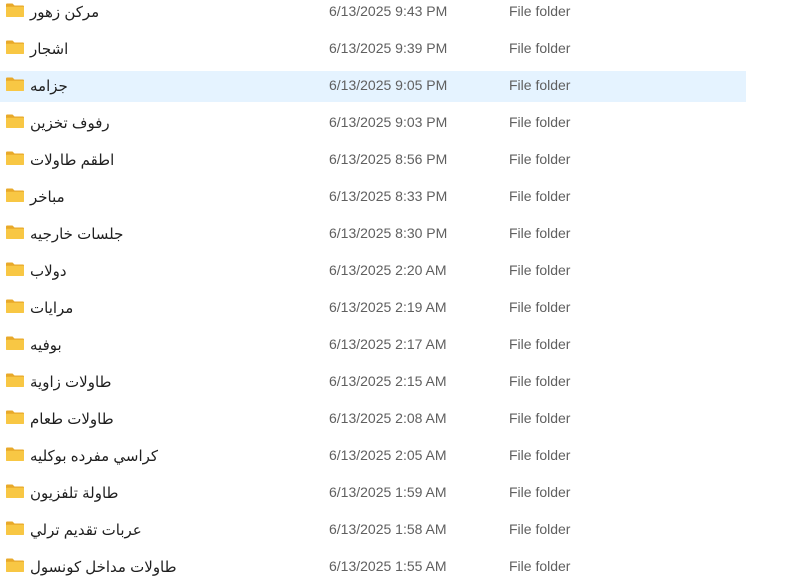 This screenshot has height=583, width=791. What do you see at coordinates (103, 567) in the screenshot?
I see `file-name: طاولات مداخل كونسول` at bounding box center [103, 567].